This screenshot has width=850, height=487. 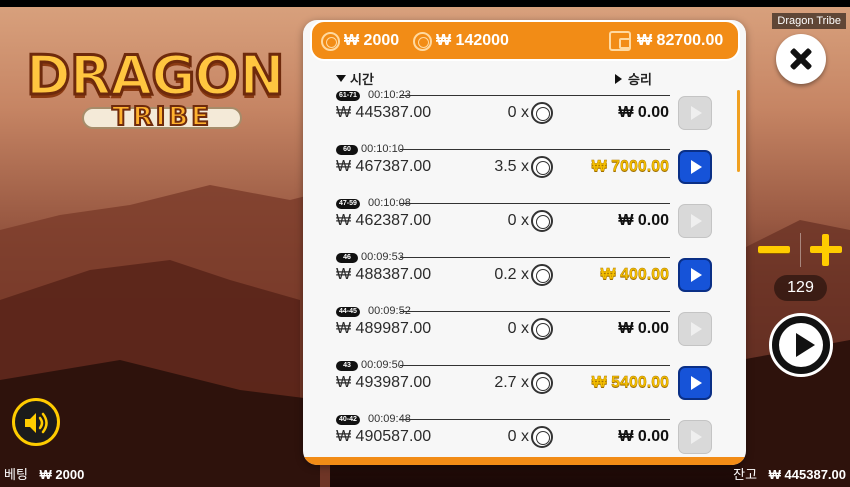 I want to click on round-badge: 40-42, so click(x=348, y=420).